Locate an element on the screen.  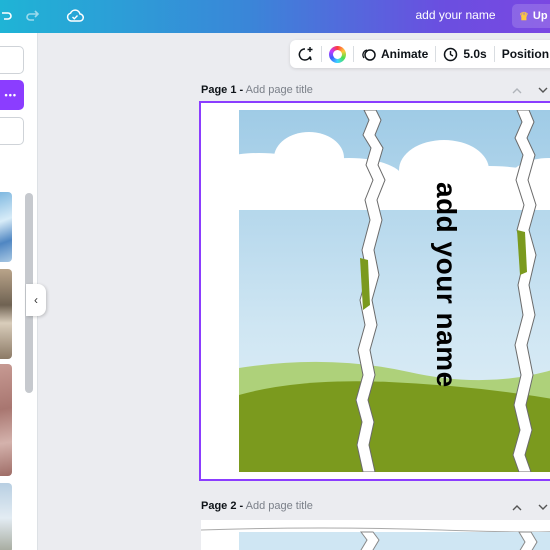
color-wheel-icon is located at coordinates (337, 54).